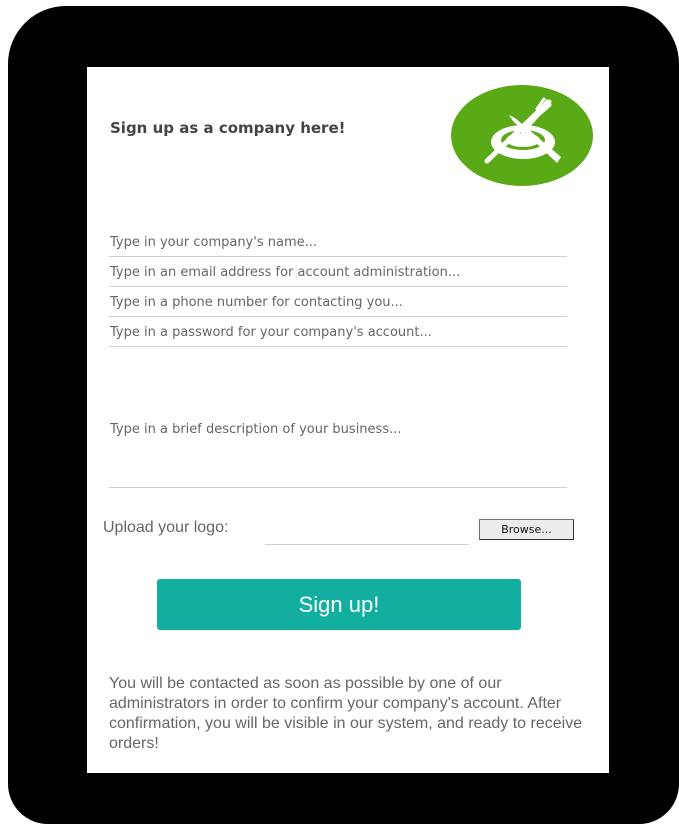 This screenshot has width=679, height=827. I want to click on upload-file-path, so click(367, 533).